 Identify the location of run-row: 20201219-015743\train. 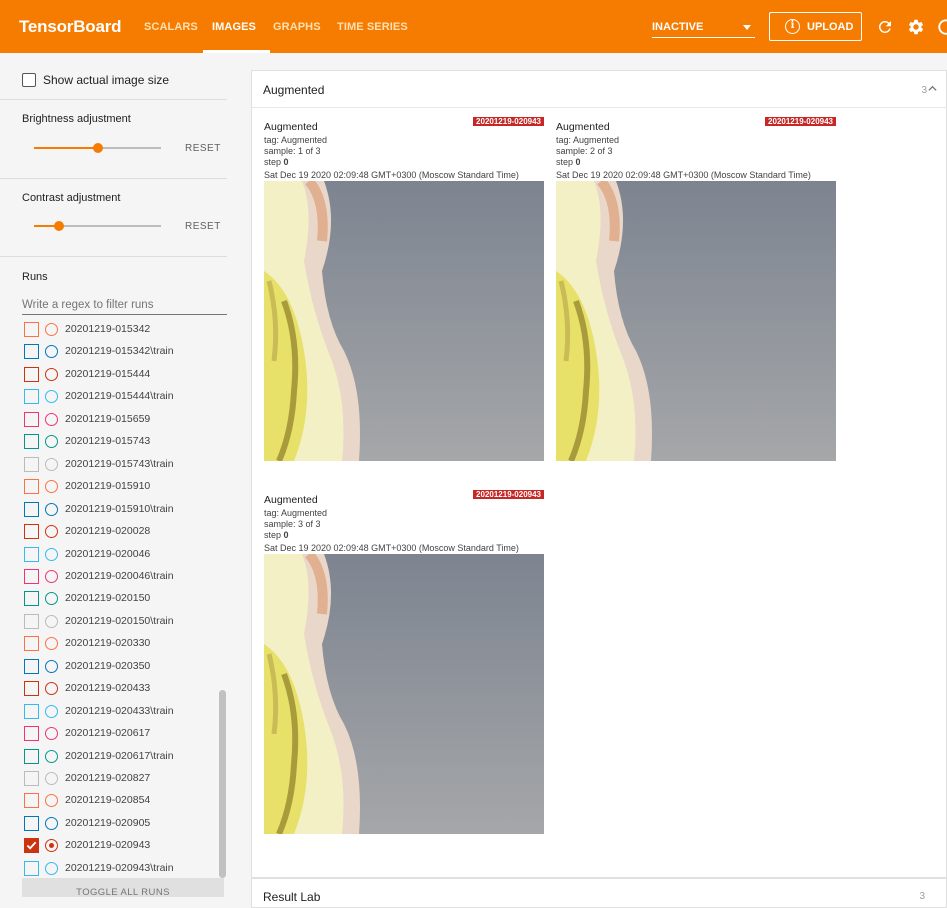
(124, 464).